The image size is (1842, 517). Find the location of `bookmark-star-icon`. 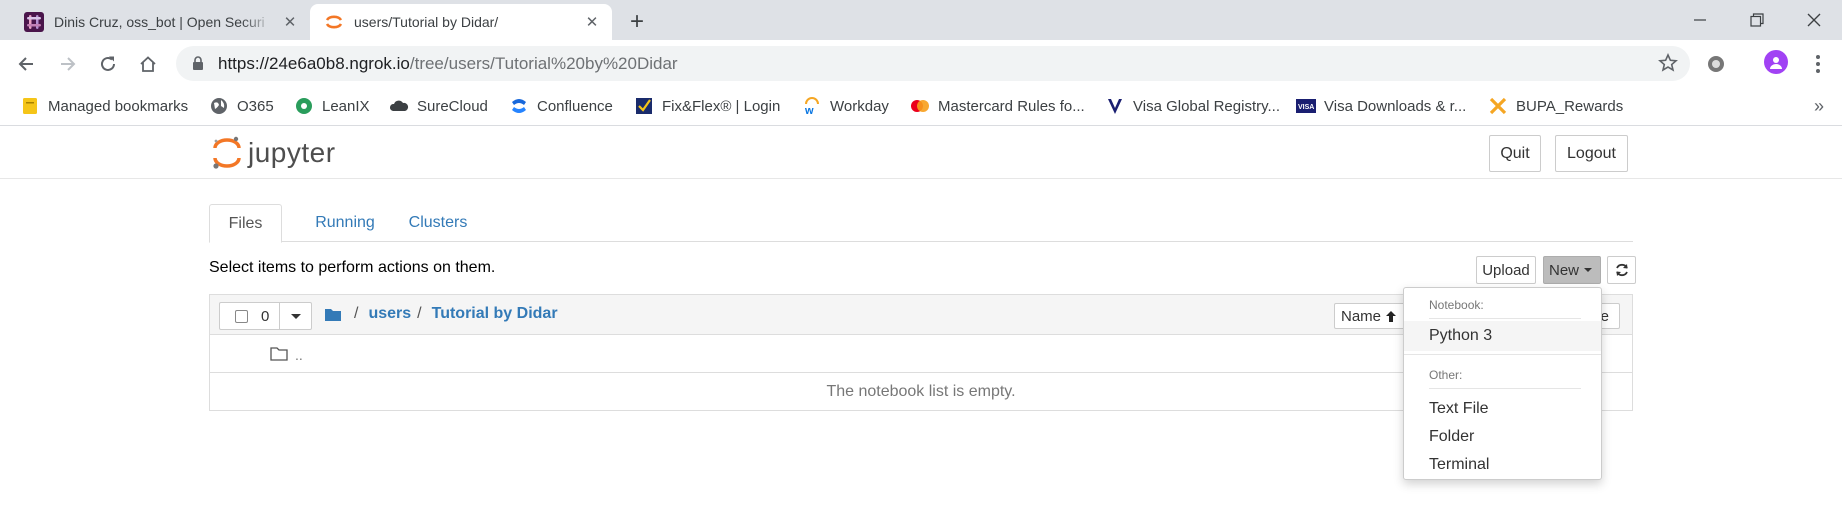

bookmark-star-icon is located at coordinates (1668, 65).